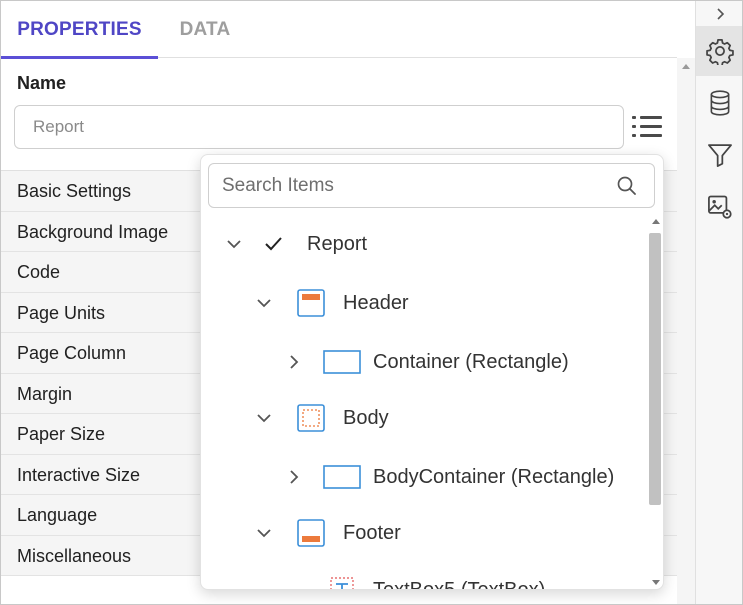 The height and width of the screenshot is (605, 743). Describe the element at coordinates (327, 533) in the screenshot. I see `tree-node-footer: Footer` at that location.